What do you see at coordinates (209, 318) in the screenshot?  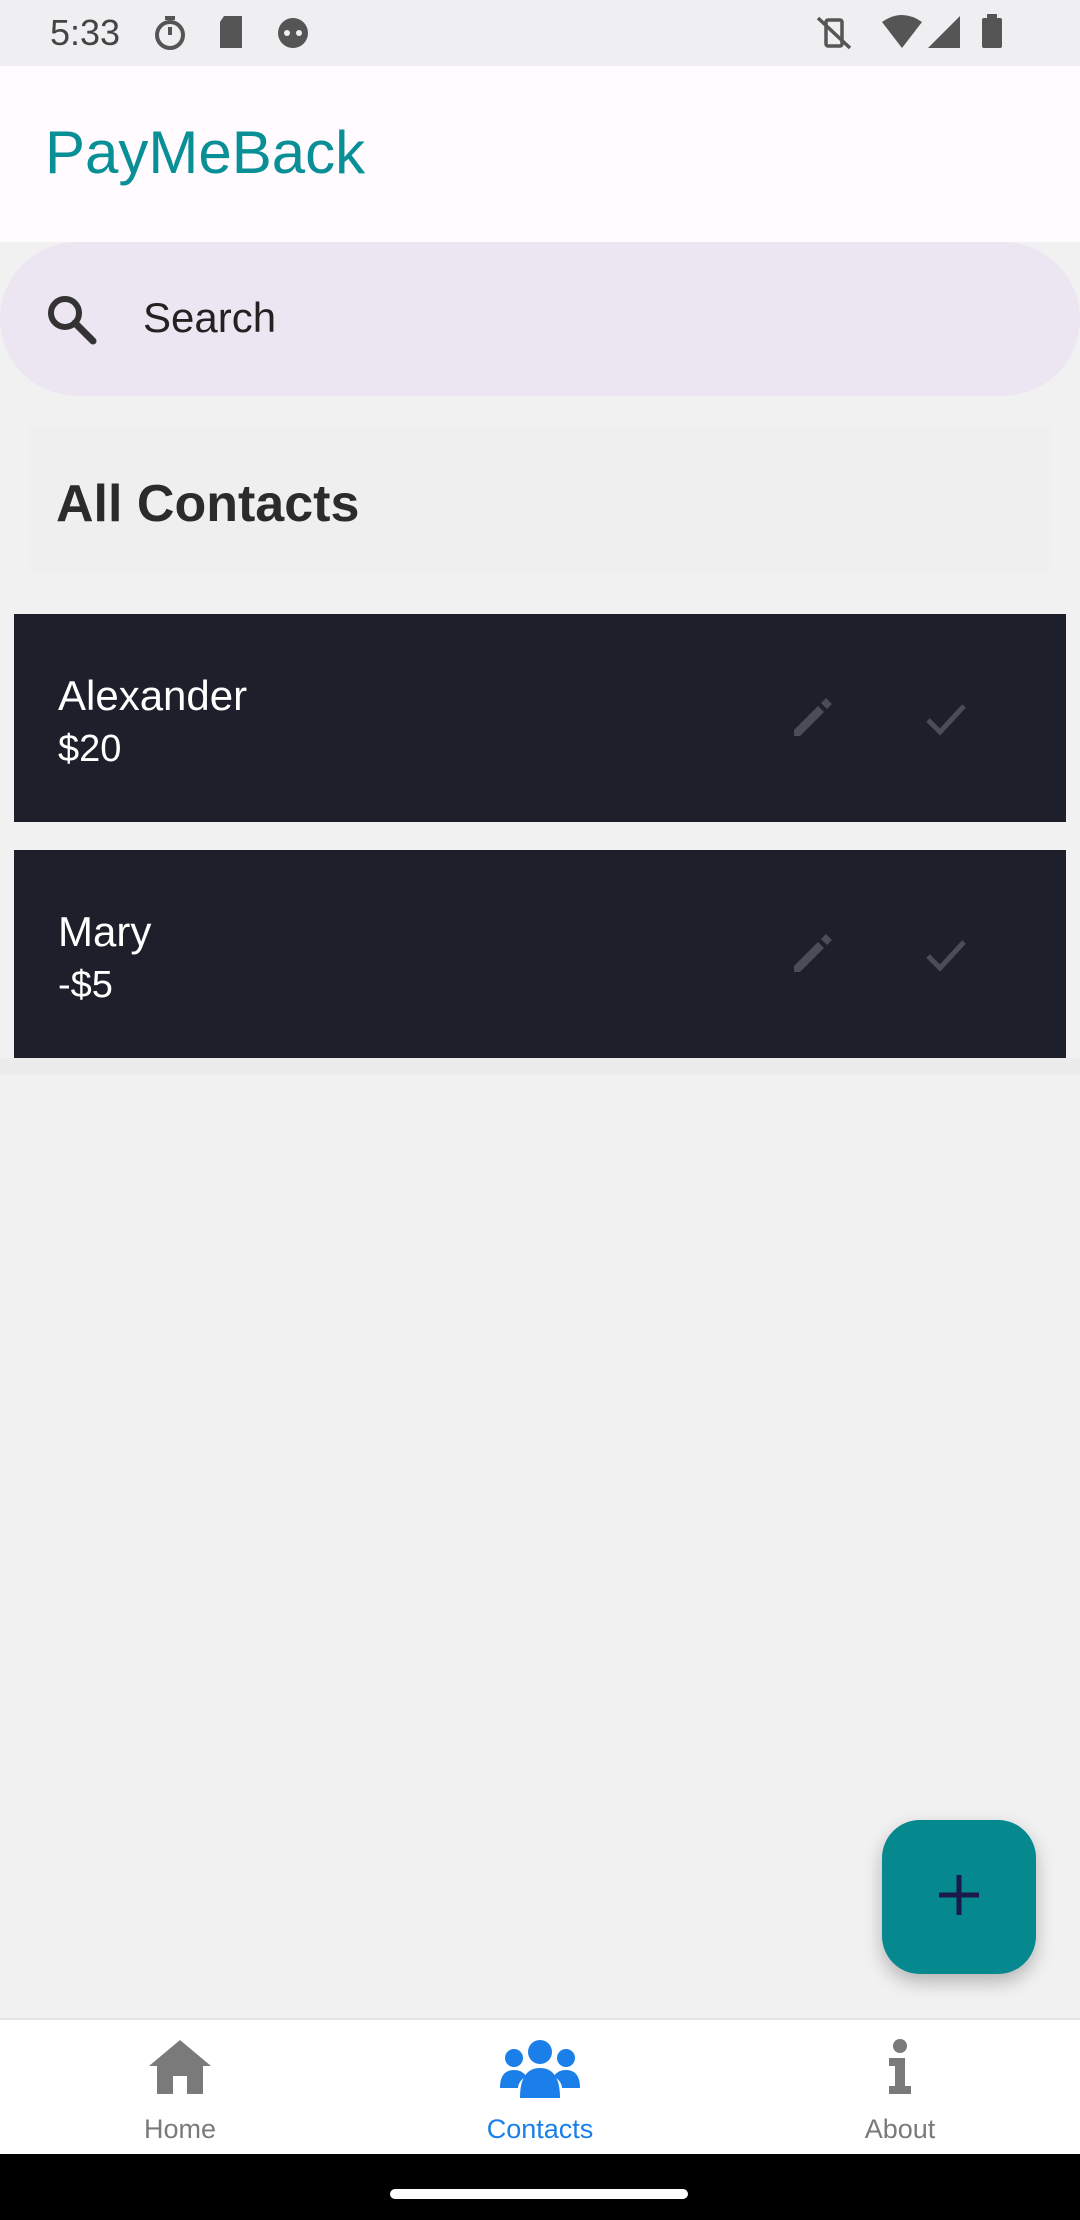 I see `search-input: Search` at bounding box center [209, 318].